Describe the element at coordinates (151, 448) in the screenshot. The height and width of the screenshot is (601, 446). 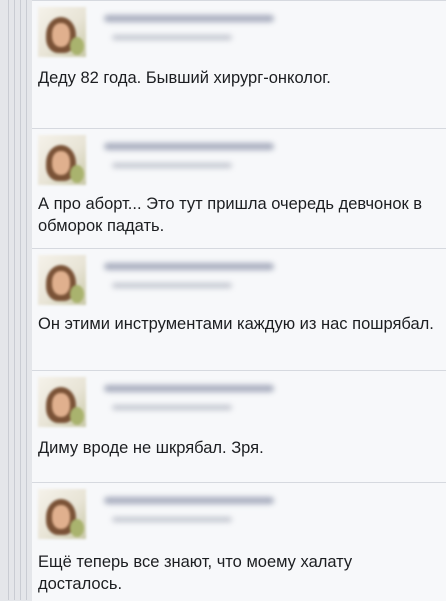
I see `comment-text: Диму вроде не шкрябал. Зря.` at that location.